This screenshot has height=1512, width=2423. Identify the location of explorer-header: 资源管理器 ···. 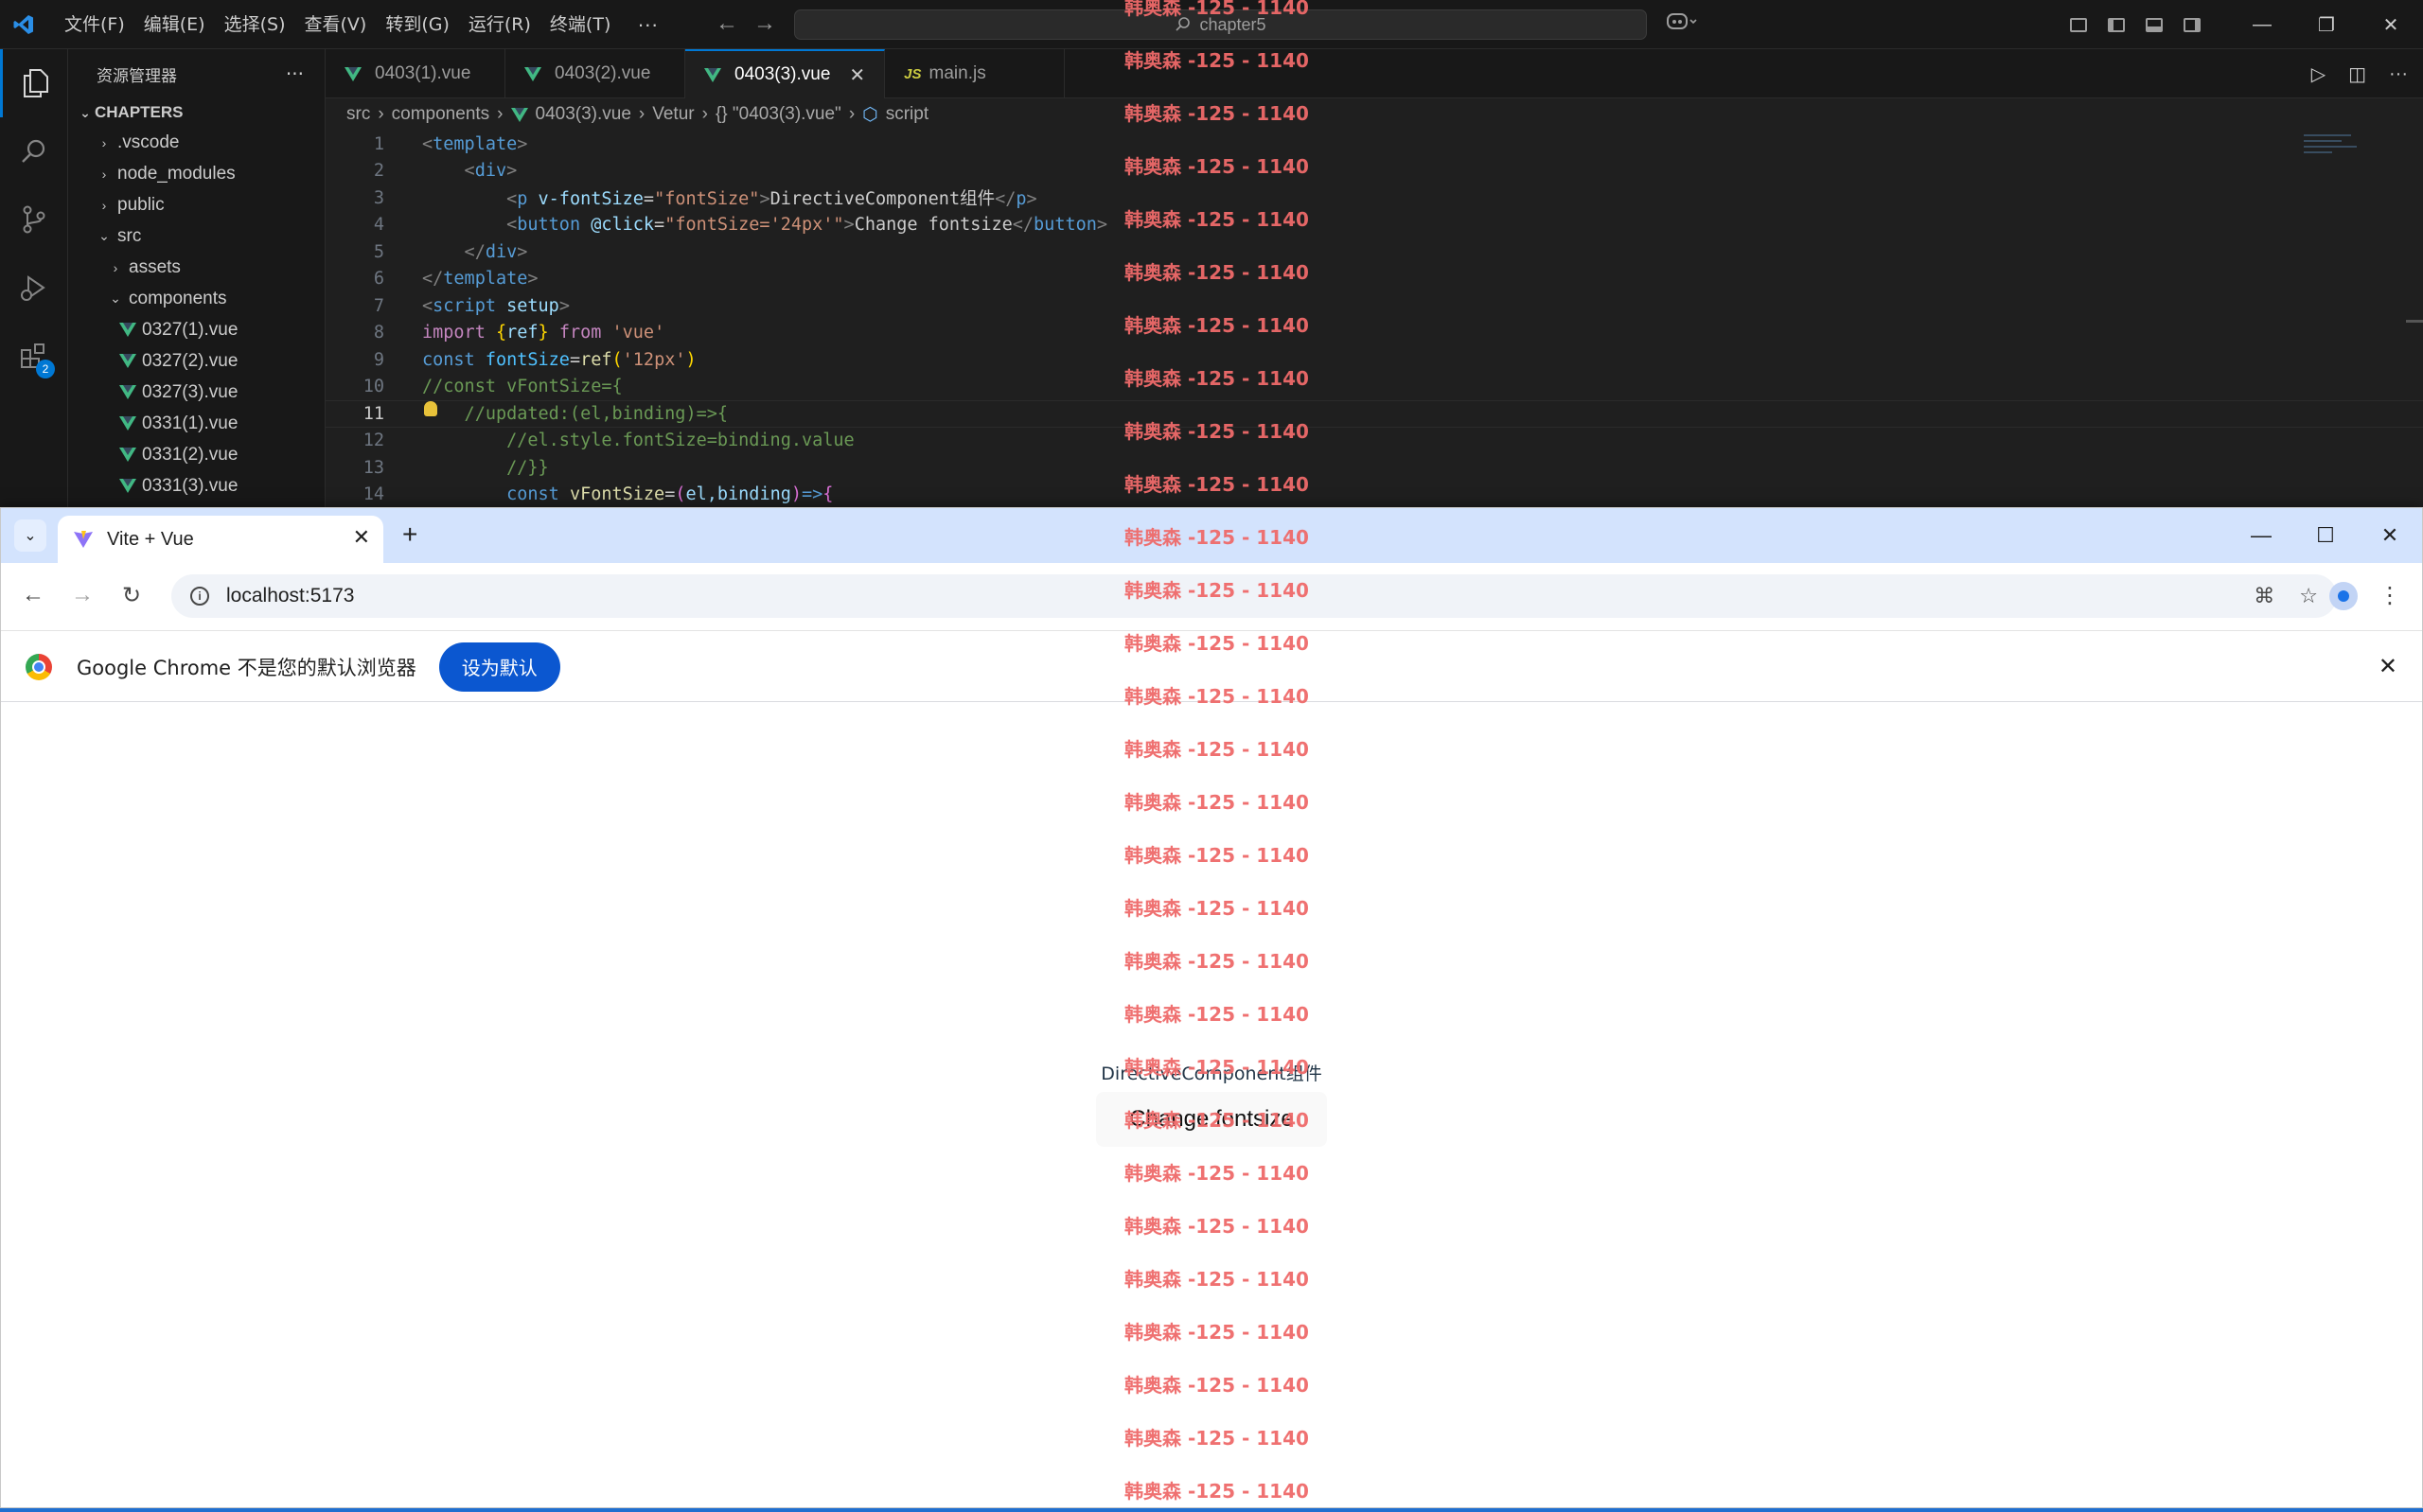
(196, 73).